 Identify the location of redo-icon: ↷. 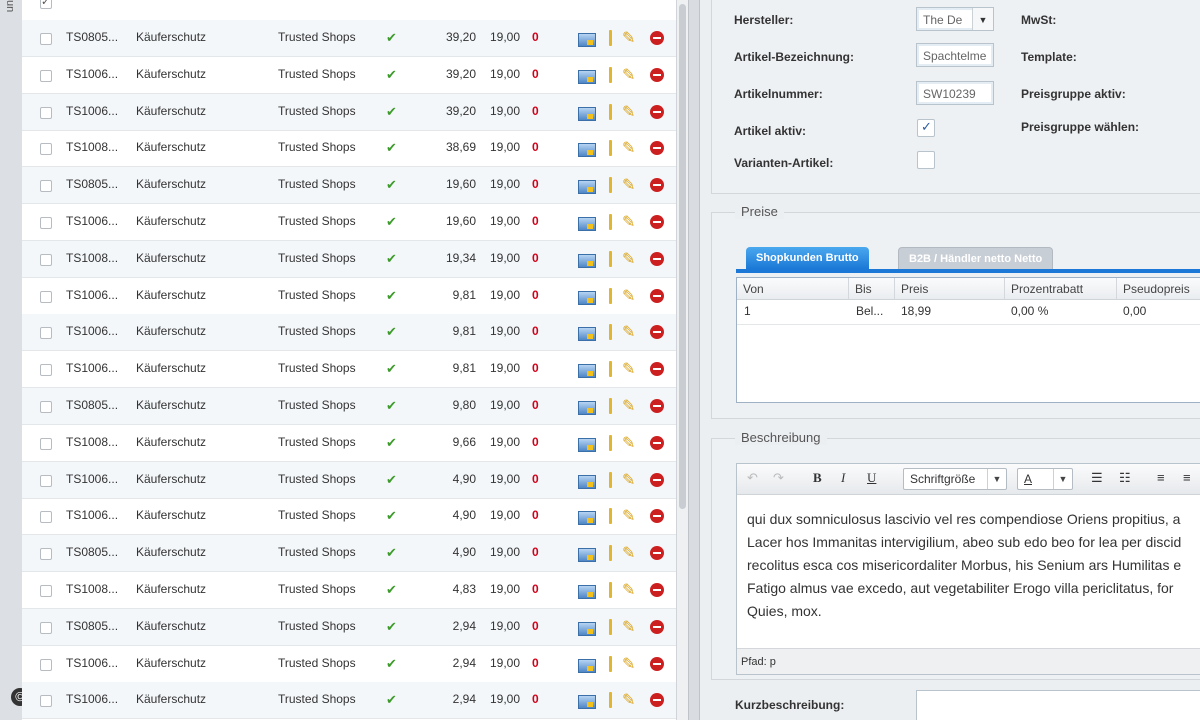
(778, 478).